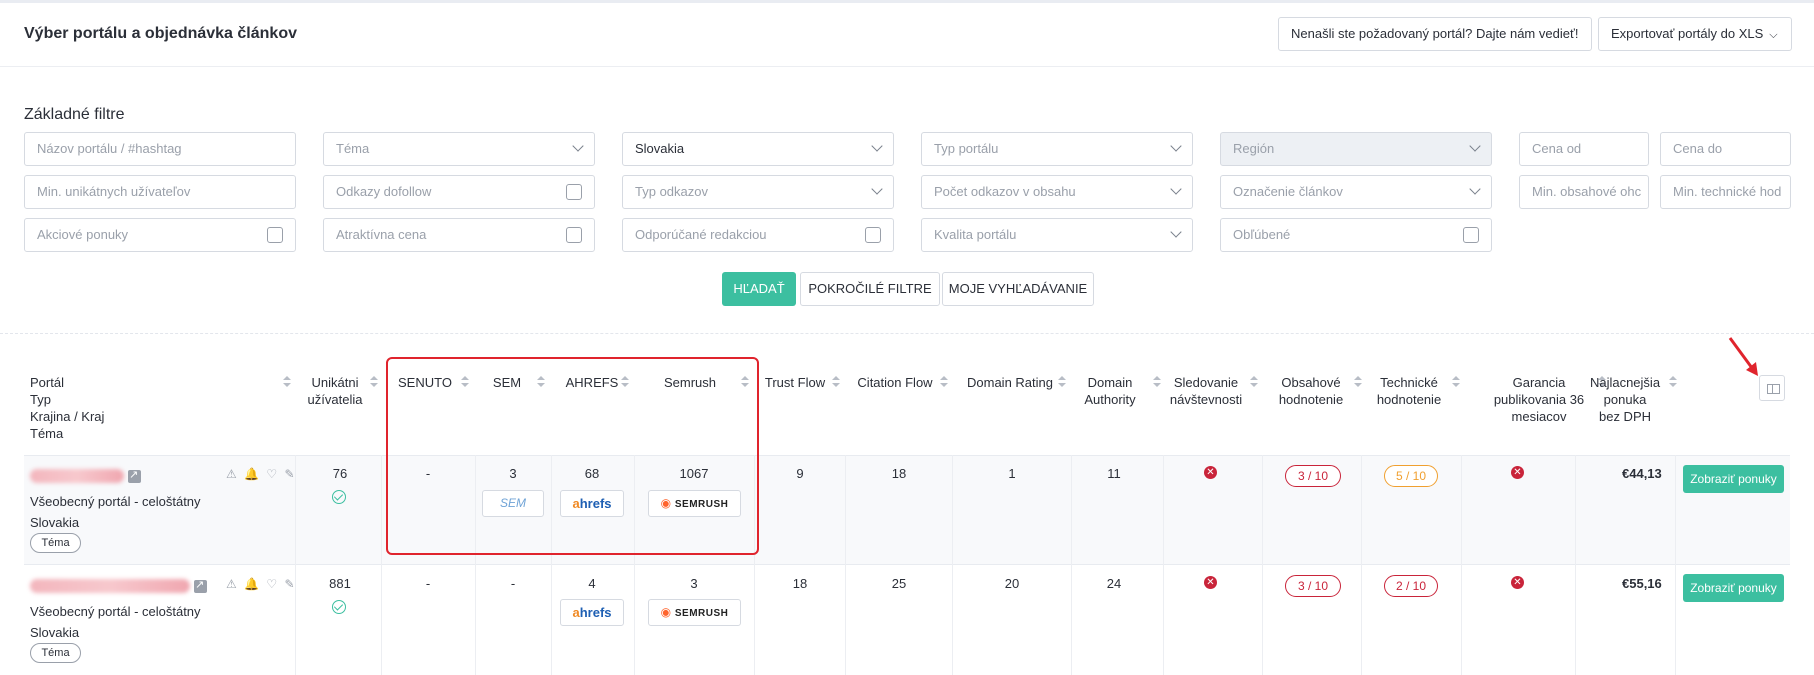 The height and width of the screenshot is (675, 1814). I want to click on link-count-select: Počet odkazov v obsahu, so click(1057, 192).